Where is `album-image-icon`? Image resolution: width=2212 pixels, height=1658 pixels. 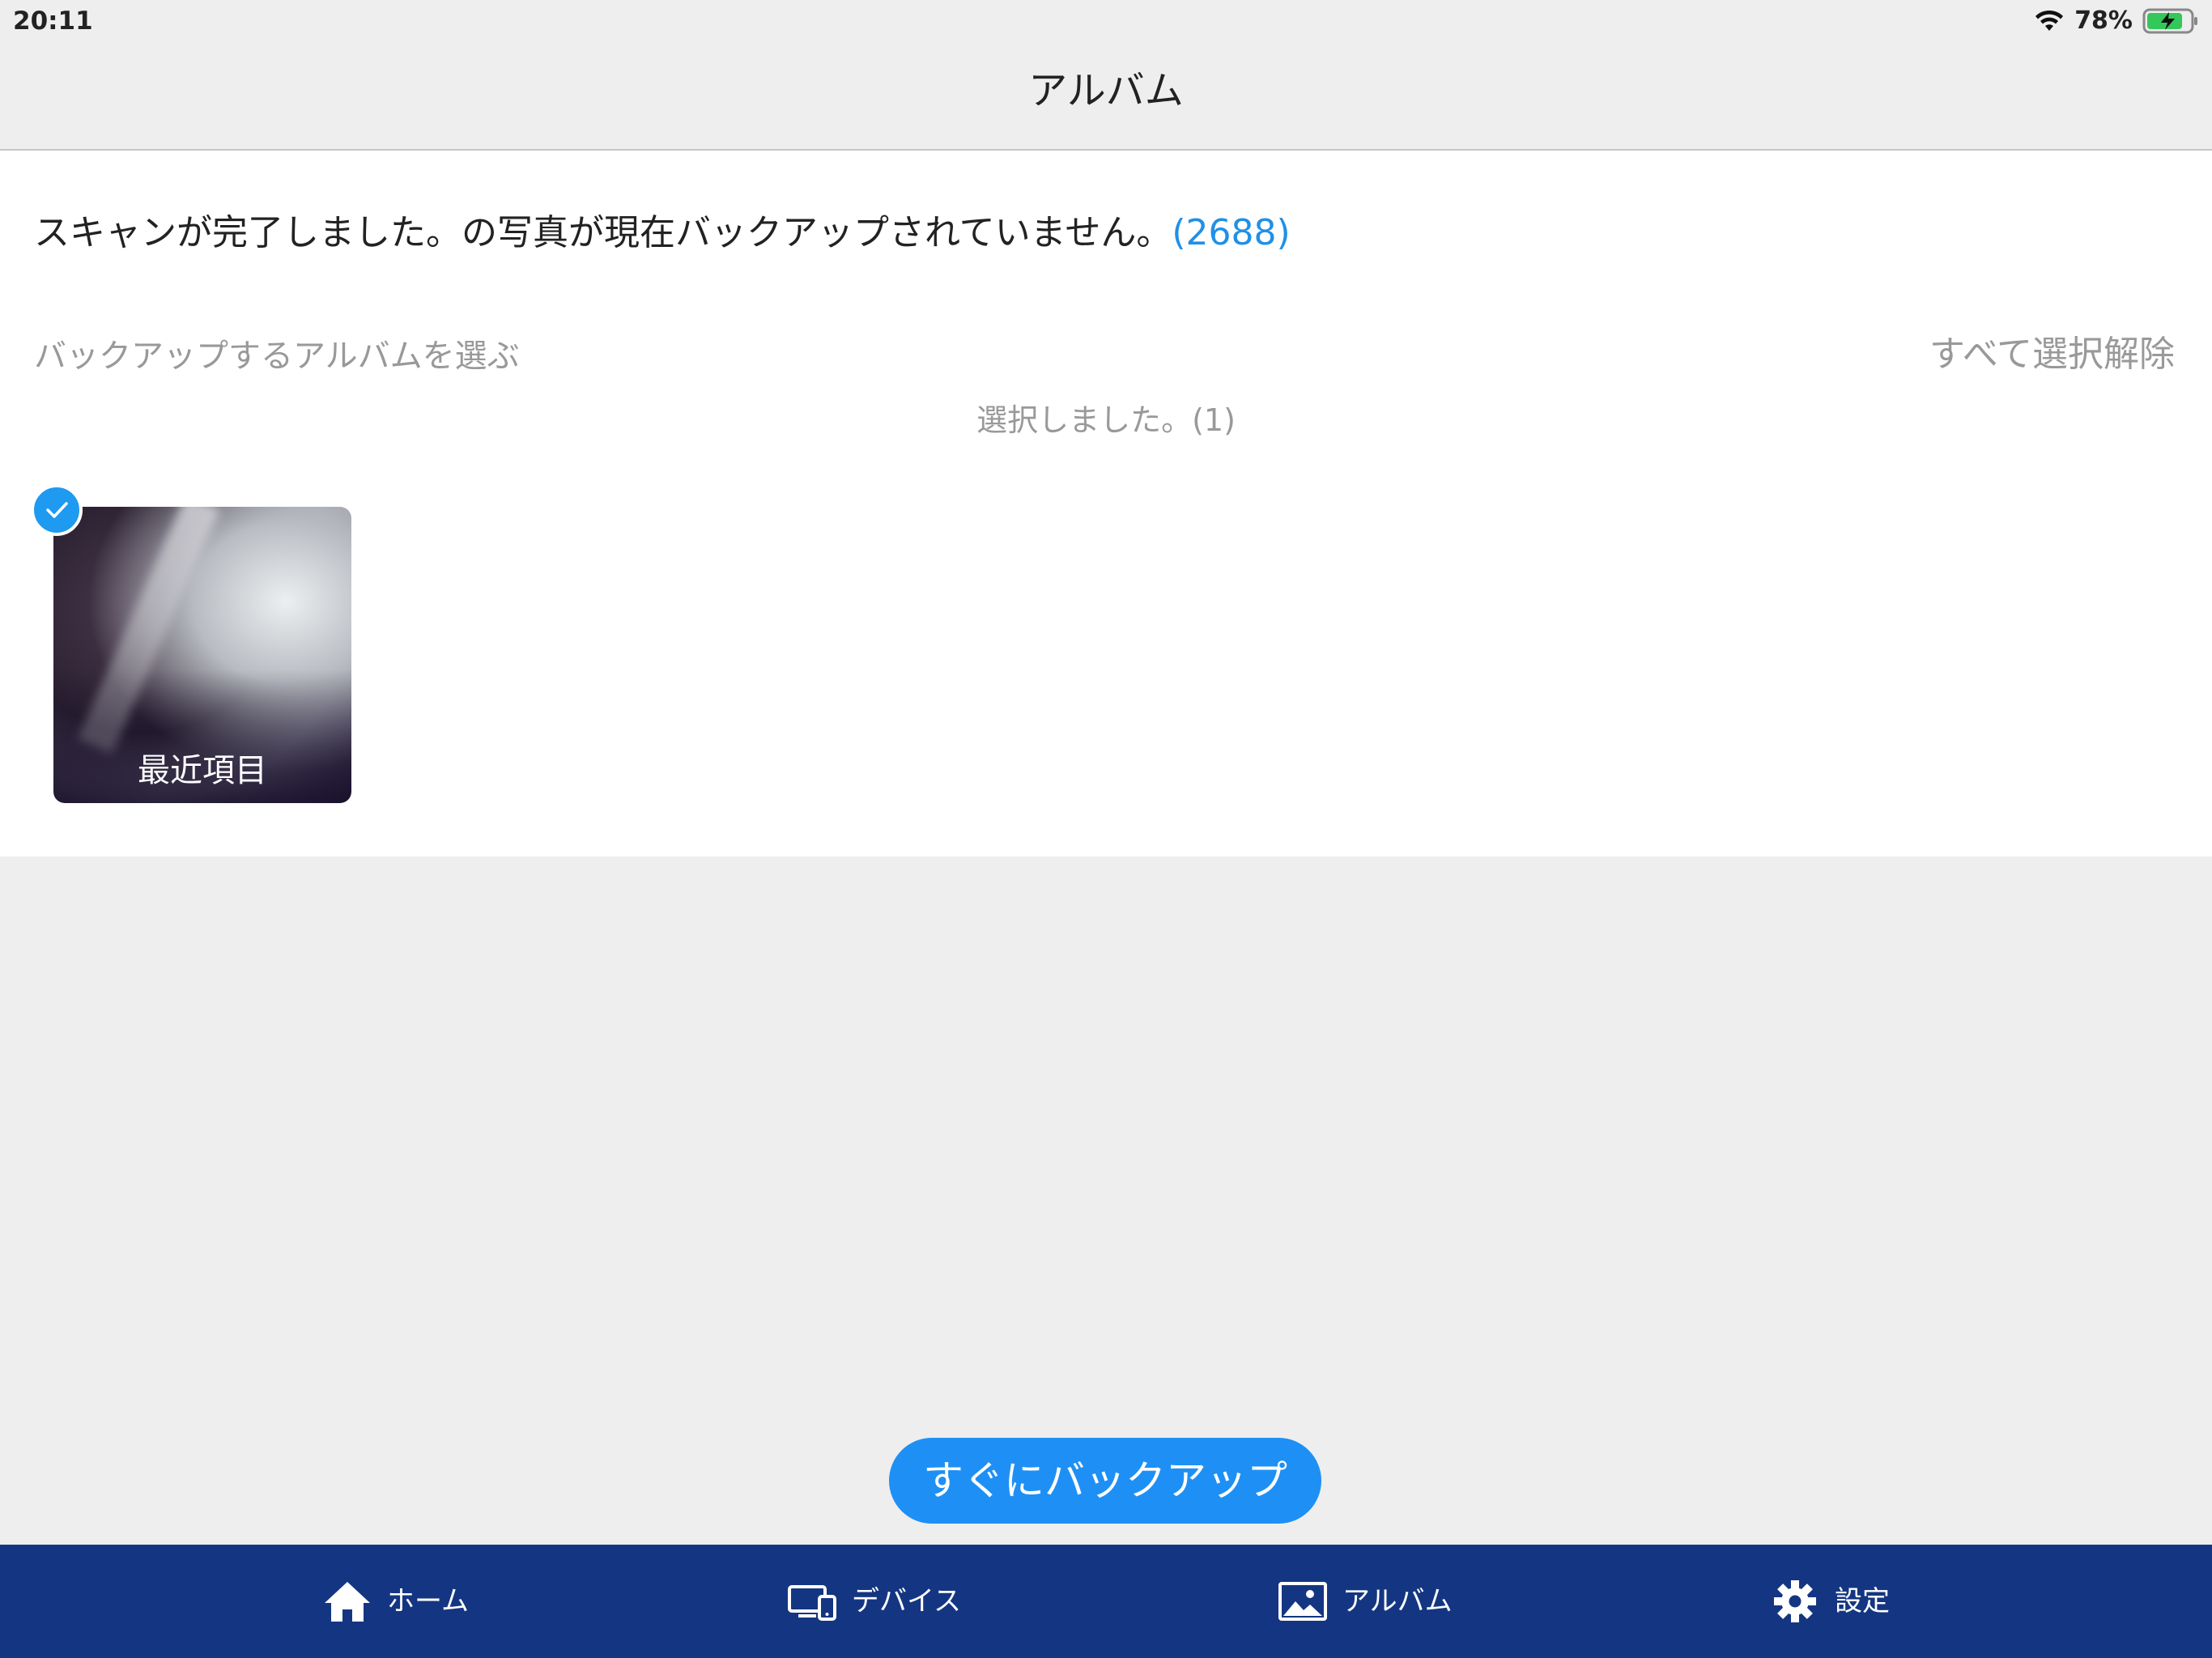
album-image-icon is located at coordinates (1303, 1601).